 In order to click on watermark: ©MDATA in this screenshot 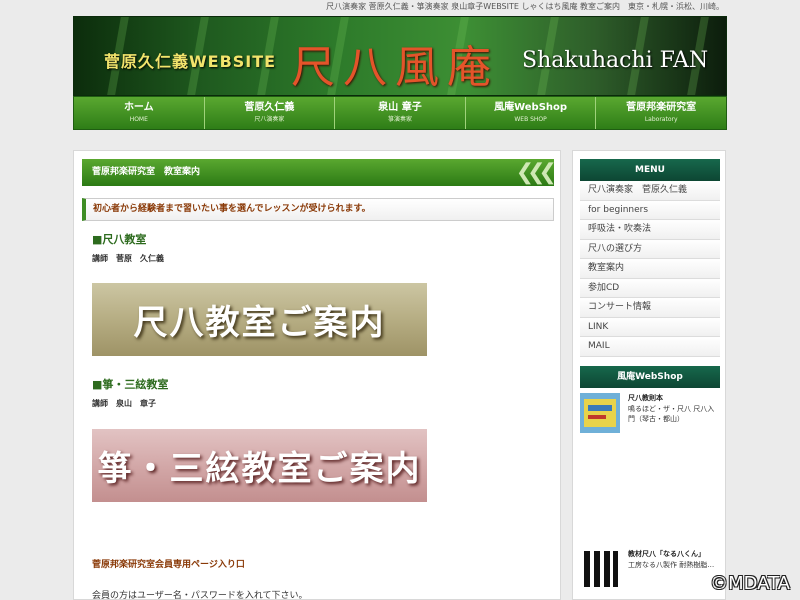, I will do `click(750, 583)`.